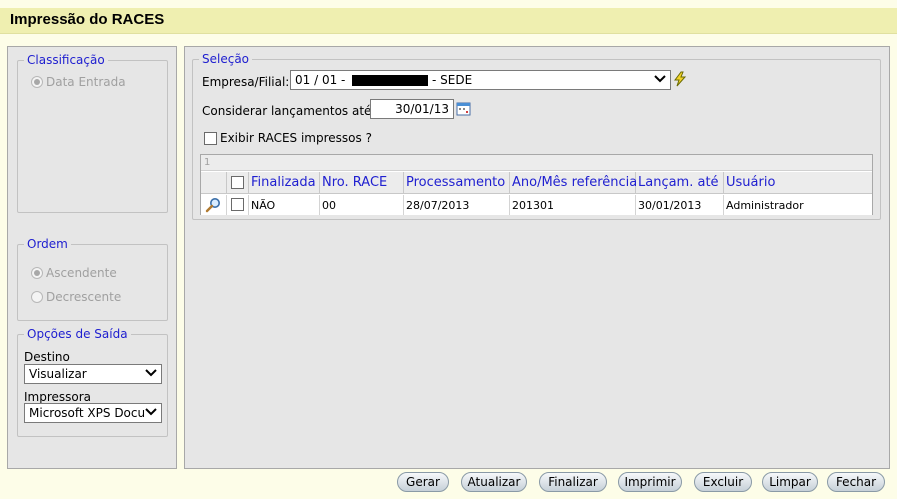 This screenshot has height=499, width=897. What do you see at coordinates (680, 205) in the screenshot?
I see `cell-lancam-ate: 30/01/2013` at bounding box center [680, 205].